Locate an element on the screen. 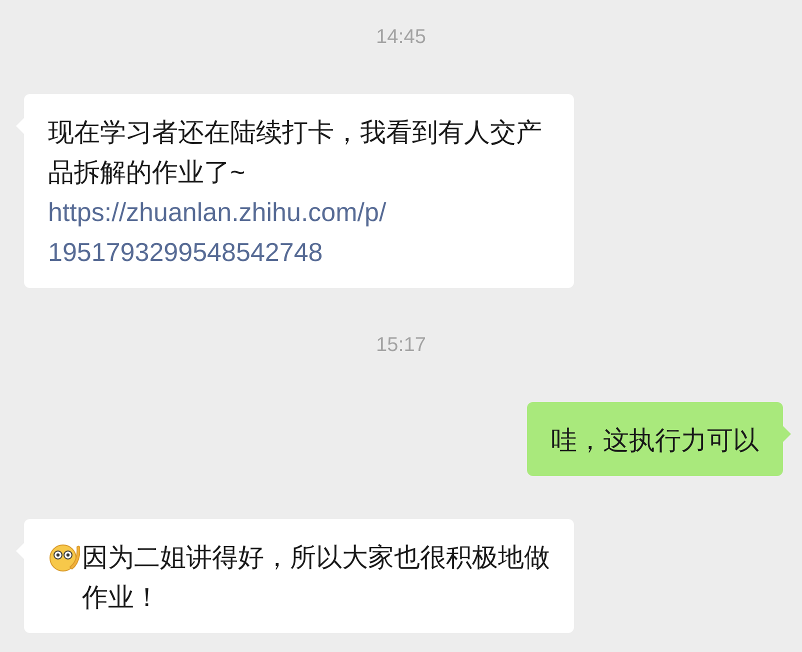 The image size is (802, 652). message-text: 哇，这执行力可以 is located at coordinates (655, 440).